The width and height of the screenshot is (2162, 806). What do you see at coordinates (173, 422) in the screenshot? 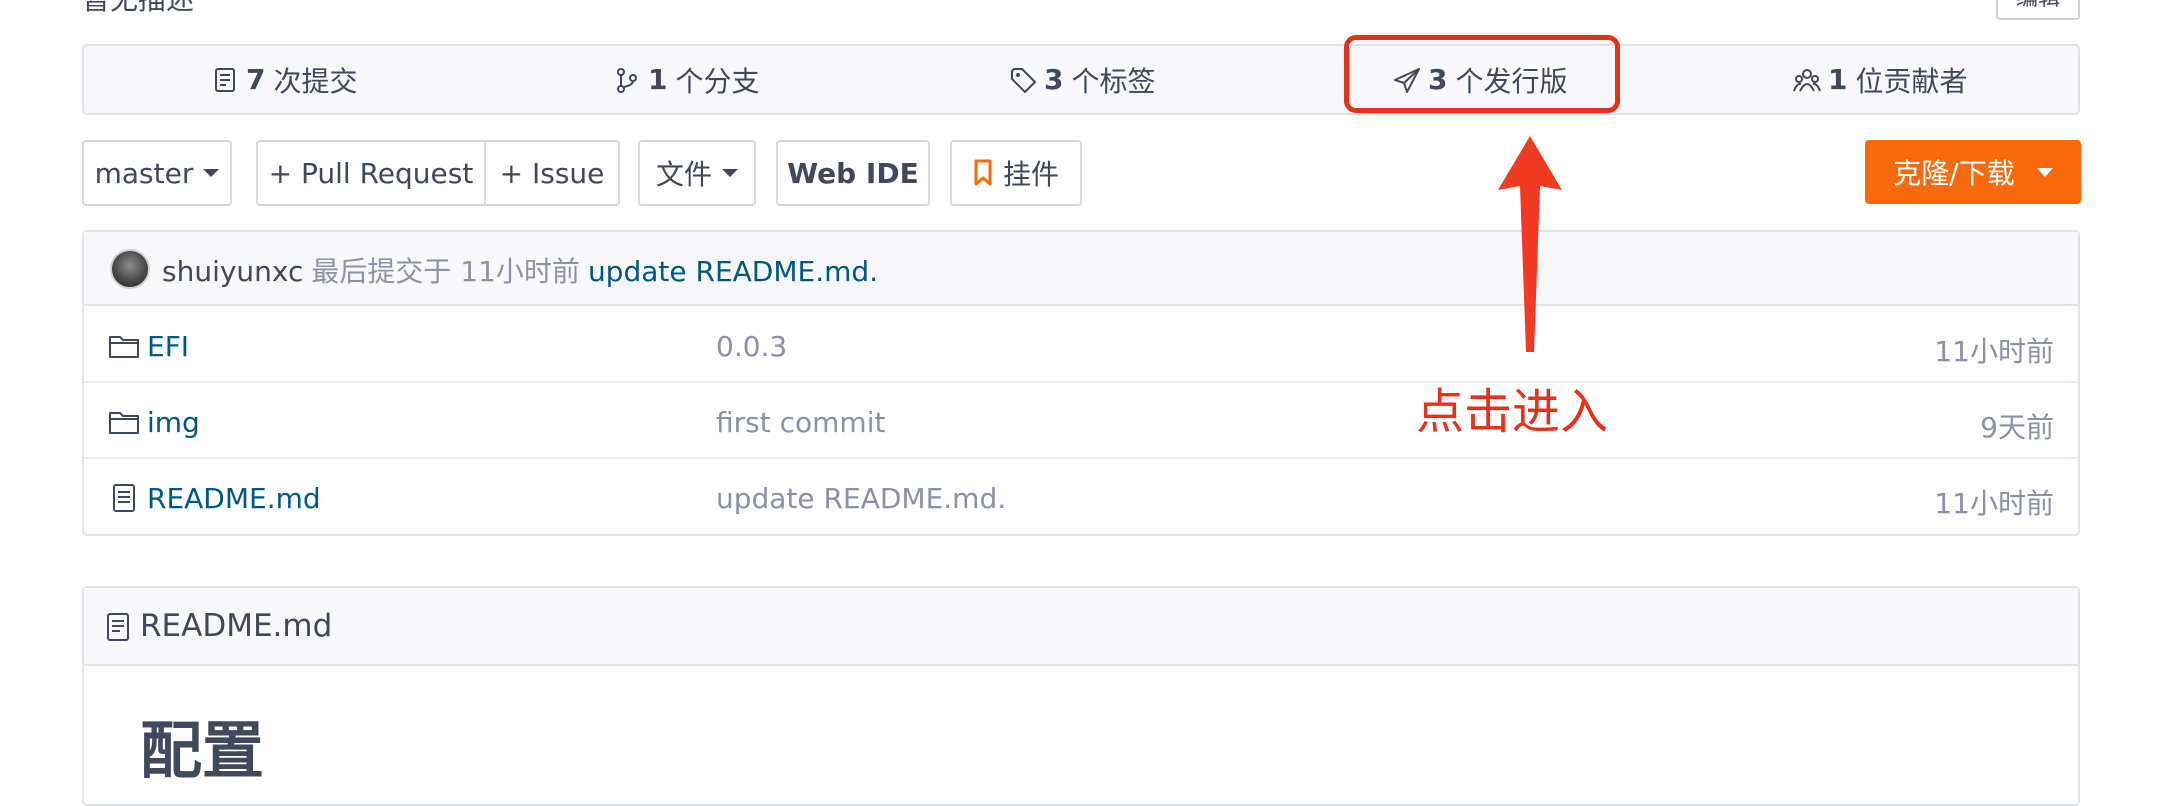
I see `file-name: img` at bounding box center [173, 422].